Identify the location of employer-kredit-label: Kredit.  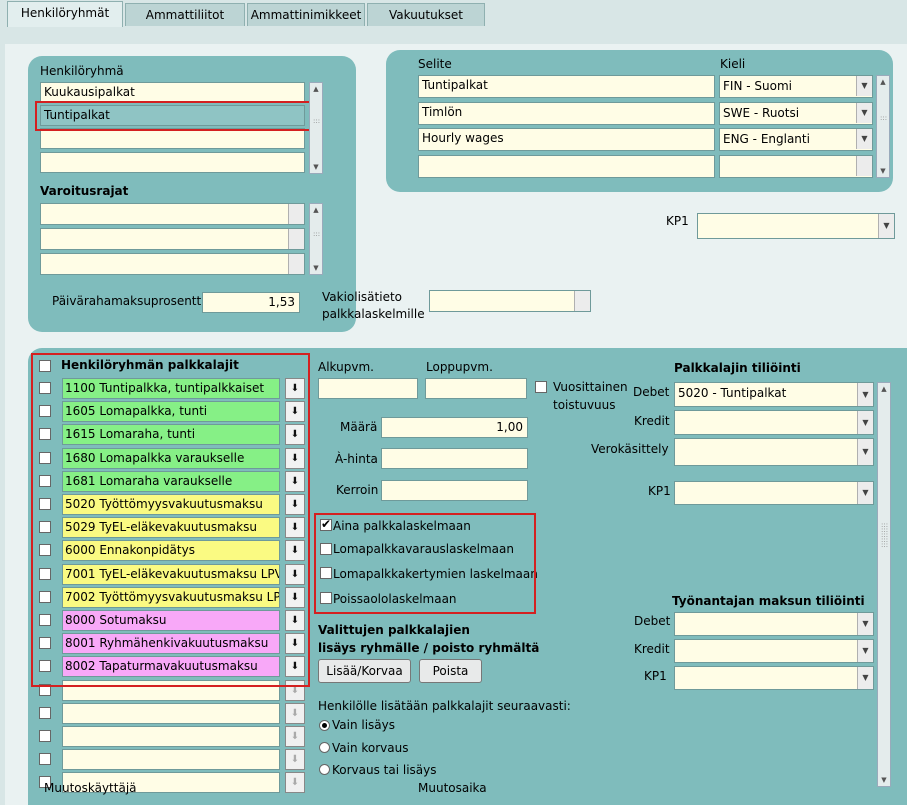
(652, 649).